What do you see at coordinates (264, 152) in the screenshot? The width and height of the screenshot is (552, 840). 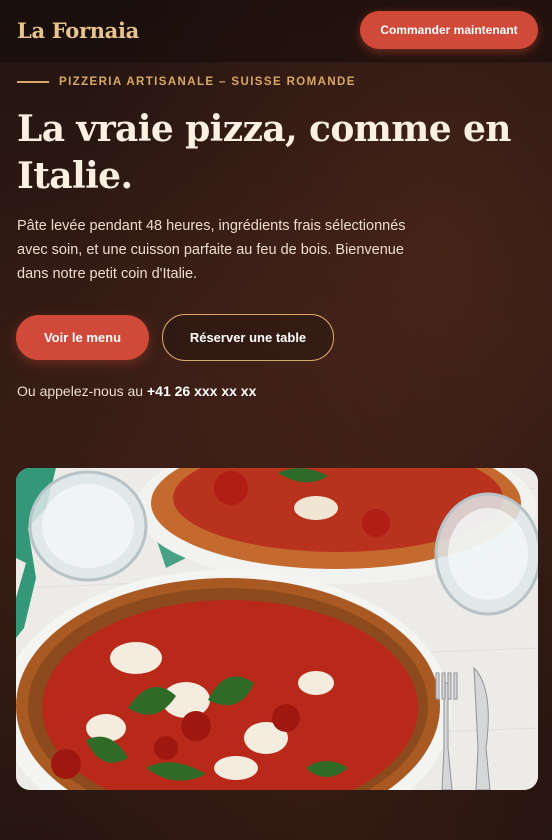 I see `hero-title: La vraie pizza, comme en Italie.` at bounding box center [264, 152].